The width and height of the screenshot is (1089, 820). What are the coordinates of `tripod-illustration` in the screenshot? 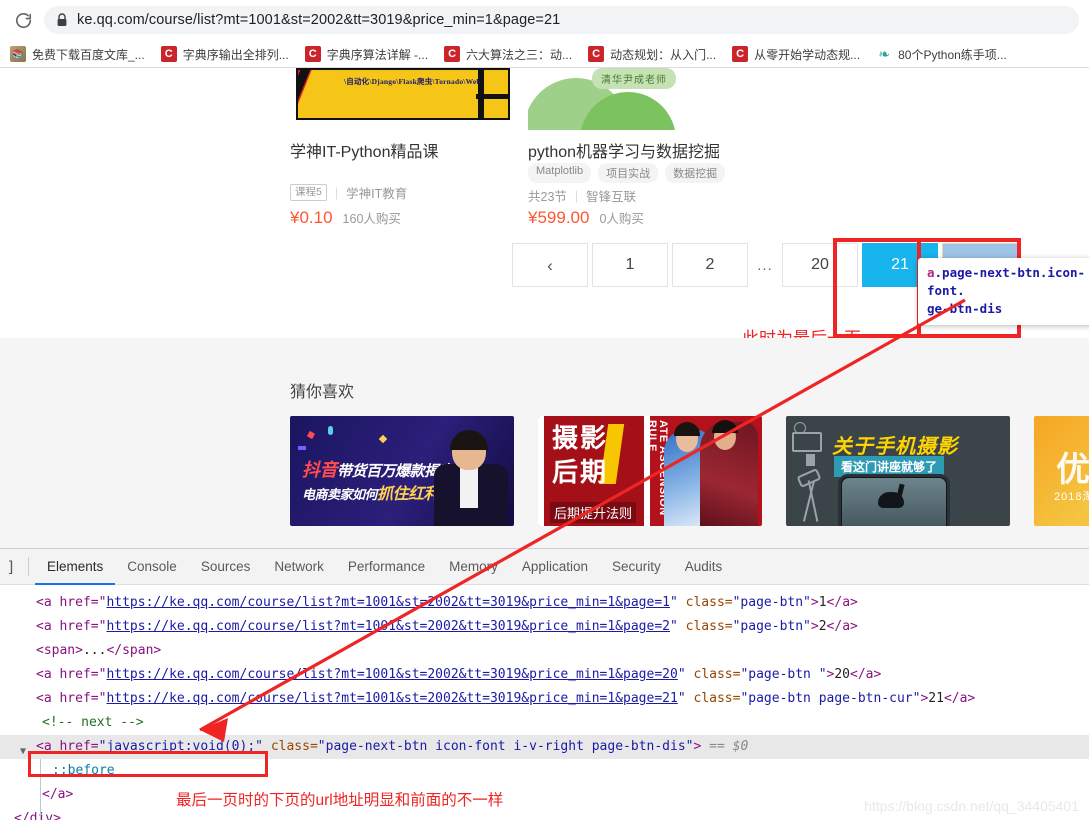 It's located at (812, 495).